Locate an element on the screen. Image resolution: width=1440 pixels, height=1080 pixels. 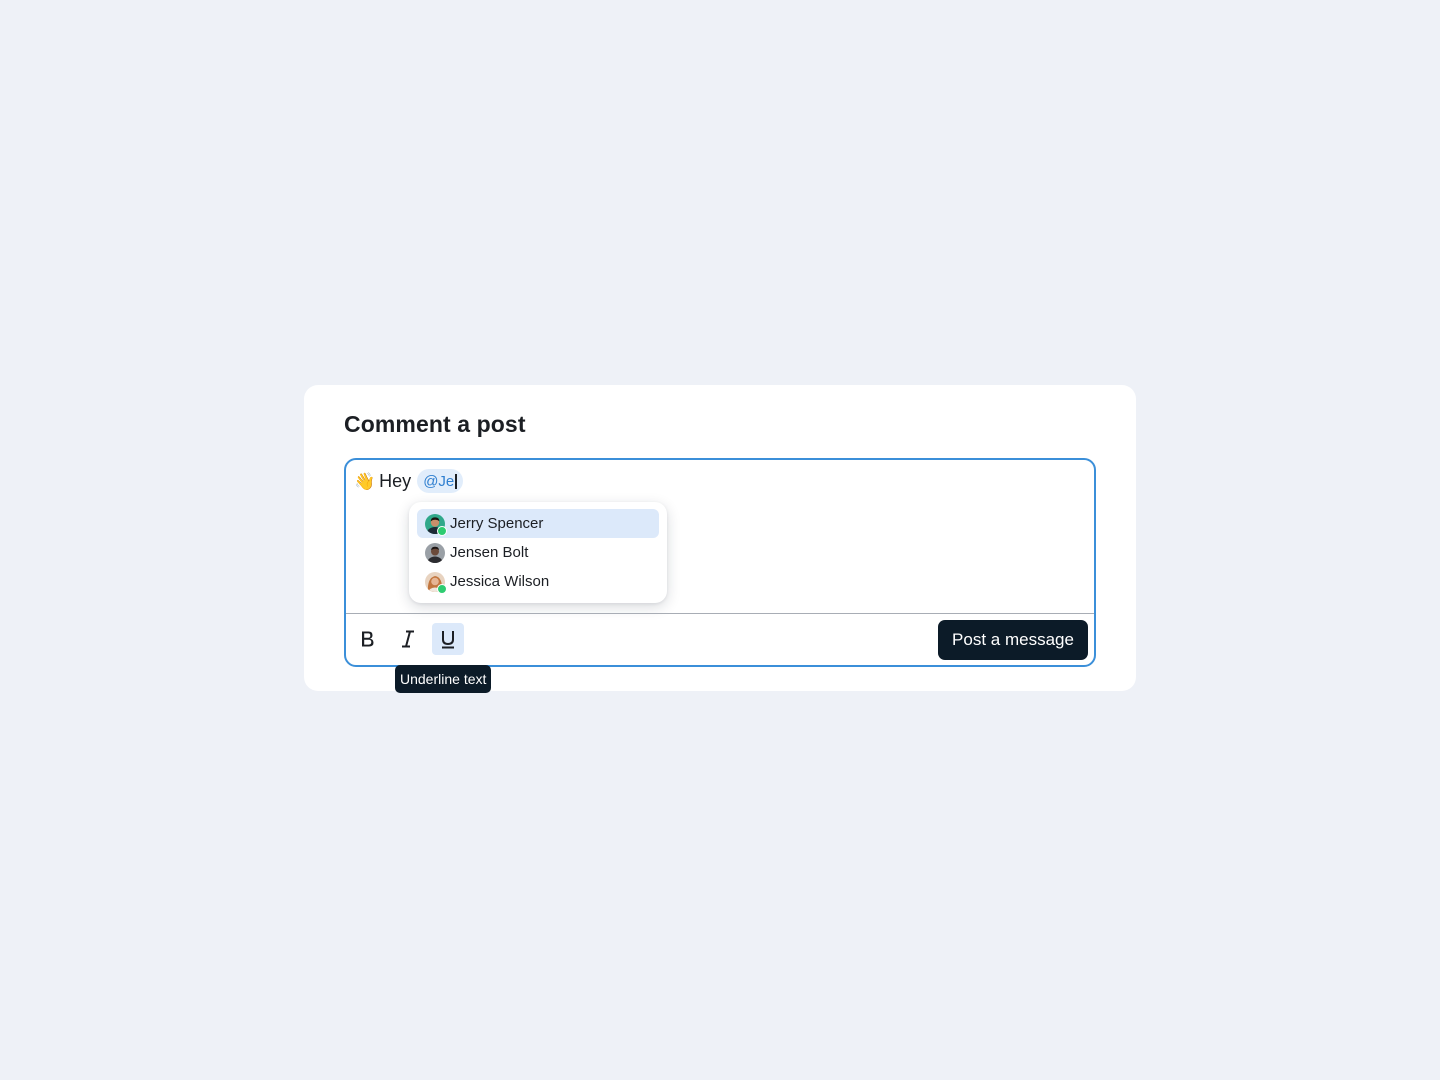
mention-text: @Je is located at coordinates (439, 481).